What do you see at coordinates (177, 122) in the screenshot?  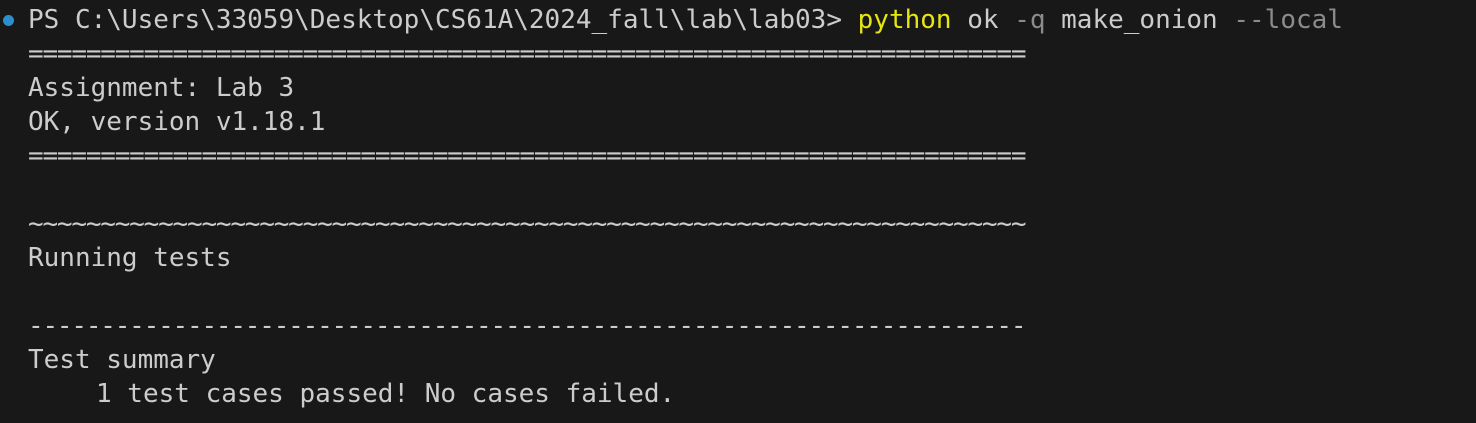 I see `output-version: OK, version v1.18.1` at bounding box center [177, 122].